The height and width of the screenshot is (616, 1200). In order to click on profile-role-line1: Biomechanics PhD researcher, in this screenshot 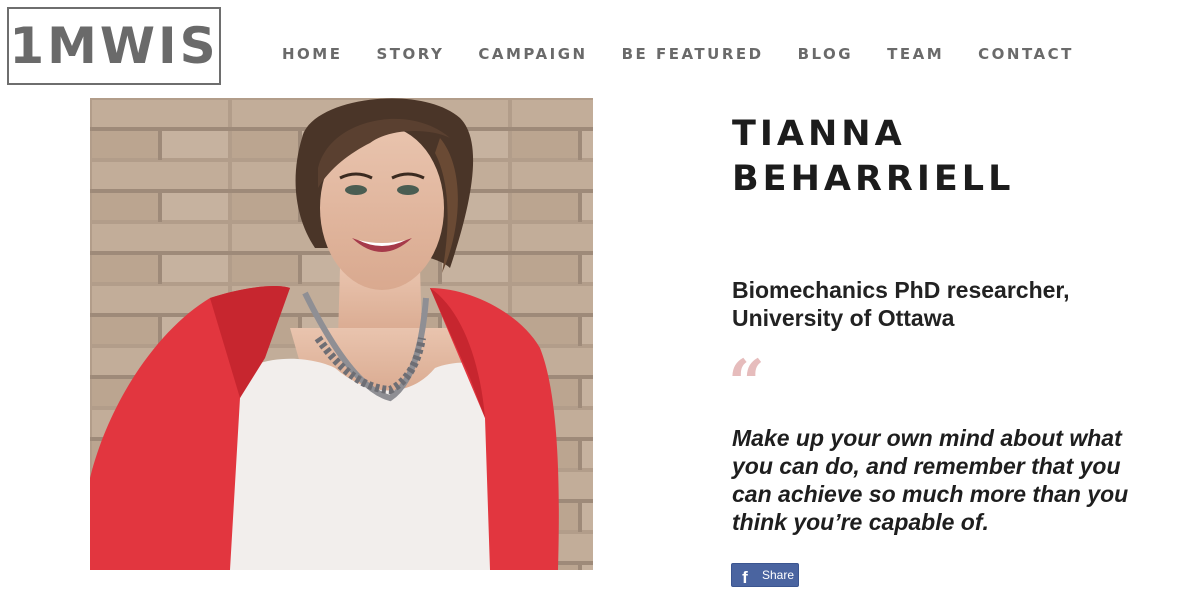, I will do `click(901, 290)`.